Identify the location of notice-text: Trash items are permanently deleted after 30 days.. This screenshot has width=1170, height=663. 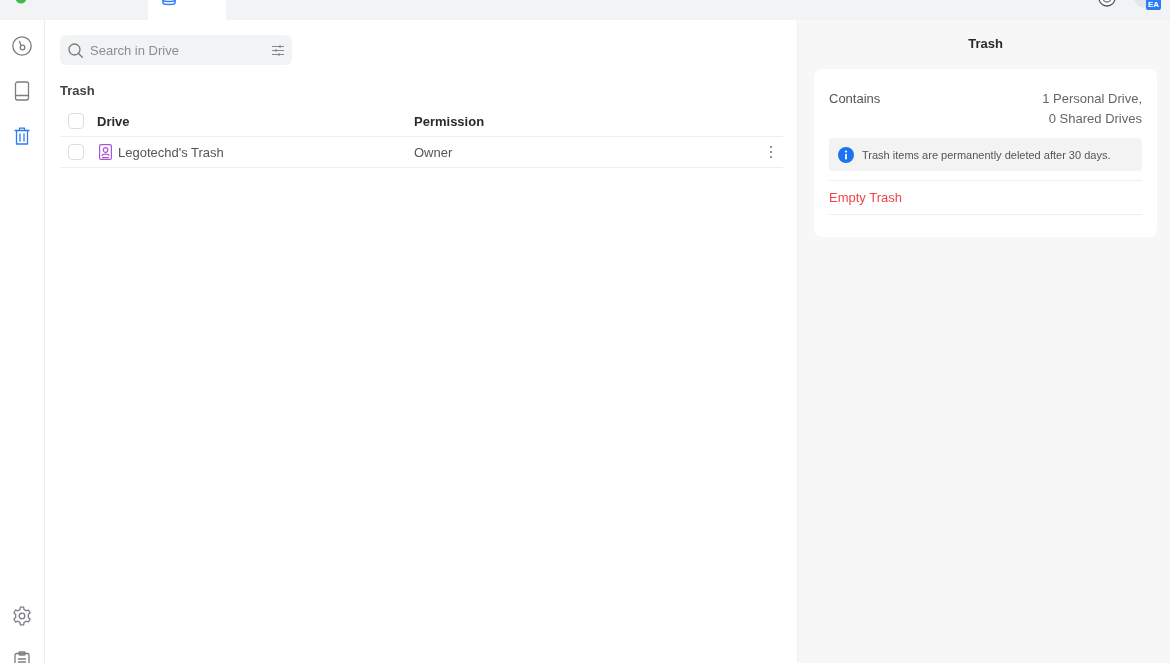
(986, 154).